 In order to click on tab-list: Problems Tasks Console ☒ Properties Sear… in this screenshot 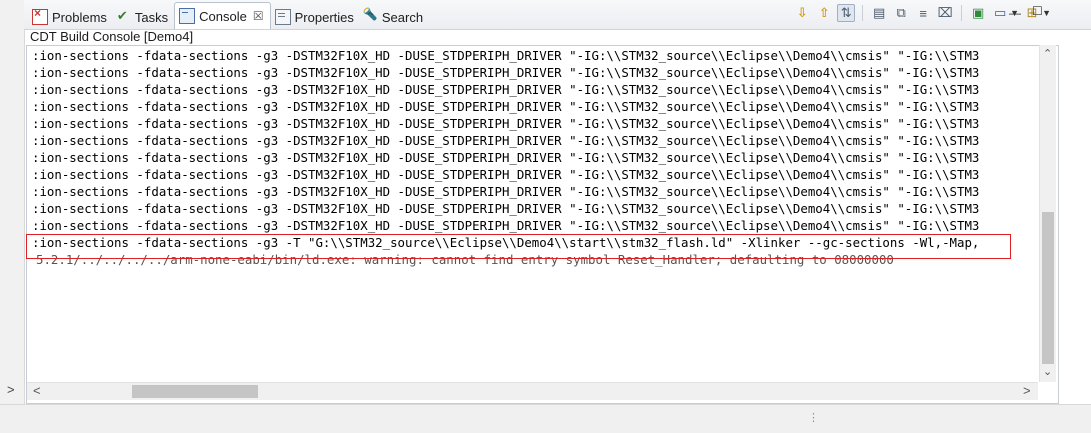, I will do `click(228, 15)`.